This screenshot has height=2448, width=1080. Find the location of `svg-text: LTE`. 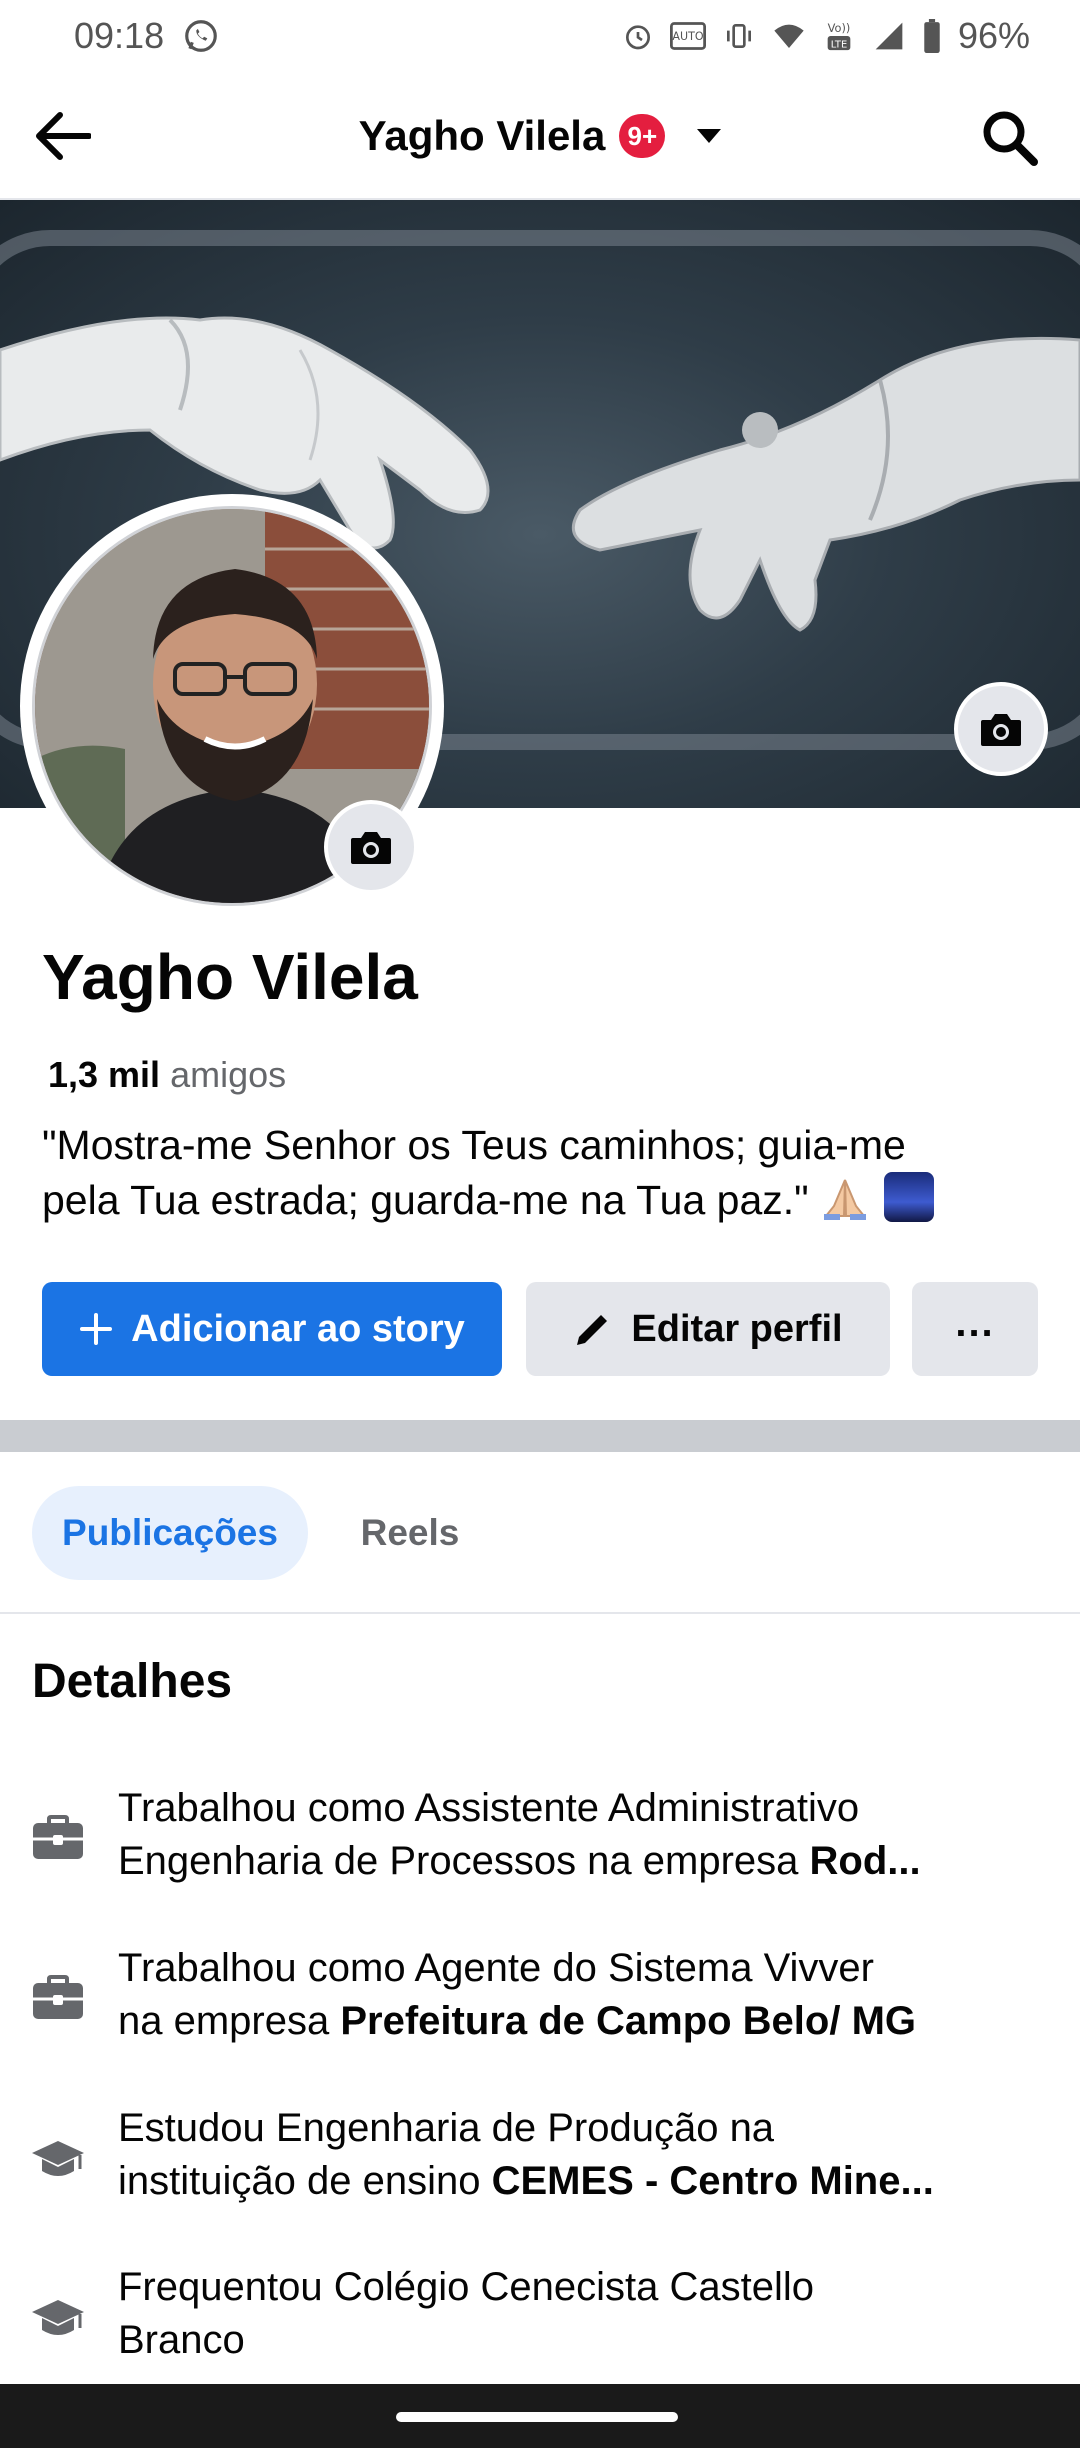

svg-text: LTE is located at coordinates (839, 44).